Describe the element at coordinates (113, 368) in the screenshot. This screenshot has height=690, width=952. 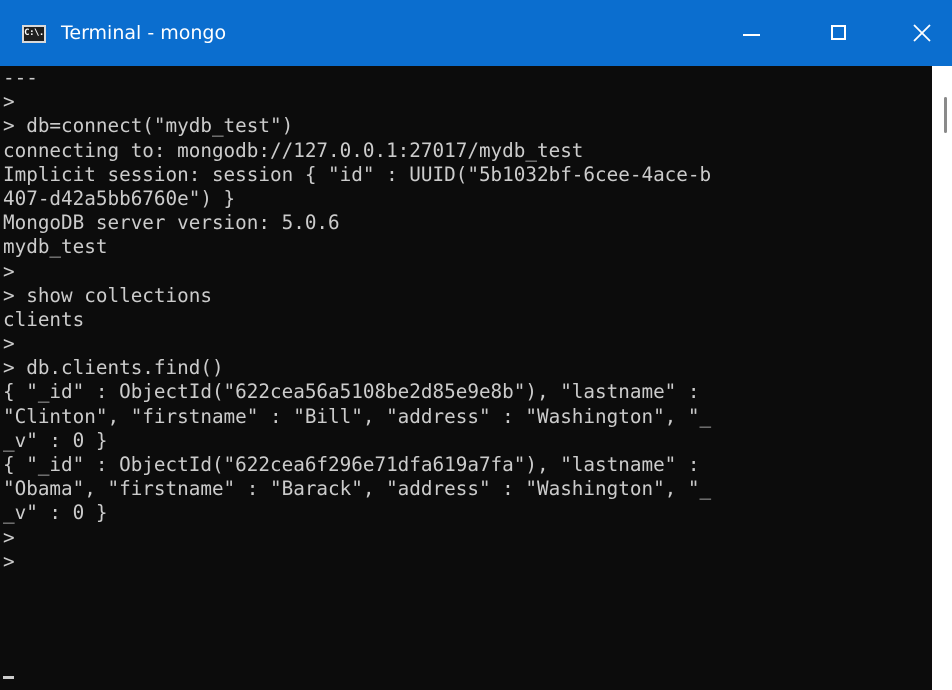
I see `terminal-line: > db.clients.find()` at that location.